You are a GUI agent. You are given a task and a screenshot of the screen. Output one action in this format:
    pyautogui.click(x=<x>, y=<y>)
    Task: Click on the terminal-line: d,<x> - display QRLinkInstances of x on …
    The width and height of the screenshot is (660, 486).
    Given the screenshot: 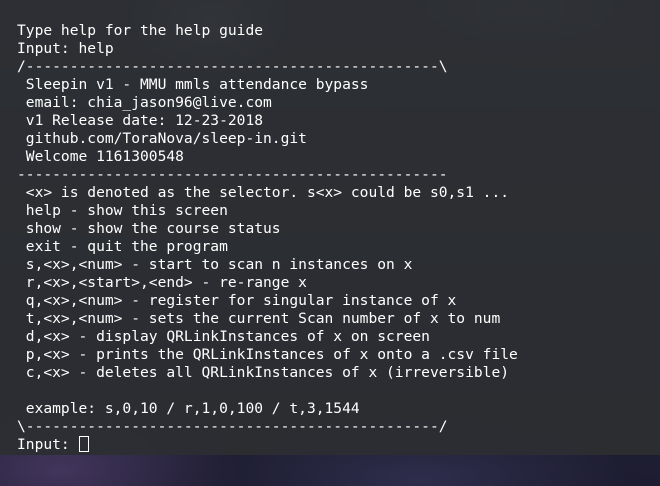 What is the action you would take?
    pyautogui.click(x=223, y=336)
    